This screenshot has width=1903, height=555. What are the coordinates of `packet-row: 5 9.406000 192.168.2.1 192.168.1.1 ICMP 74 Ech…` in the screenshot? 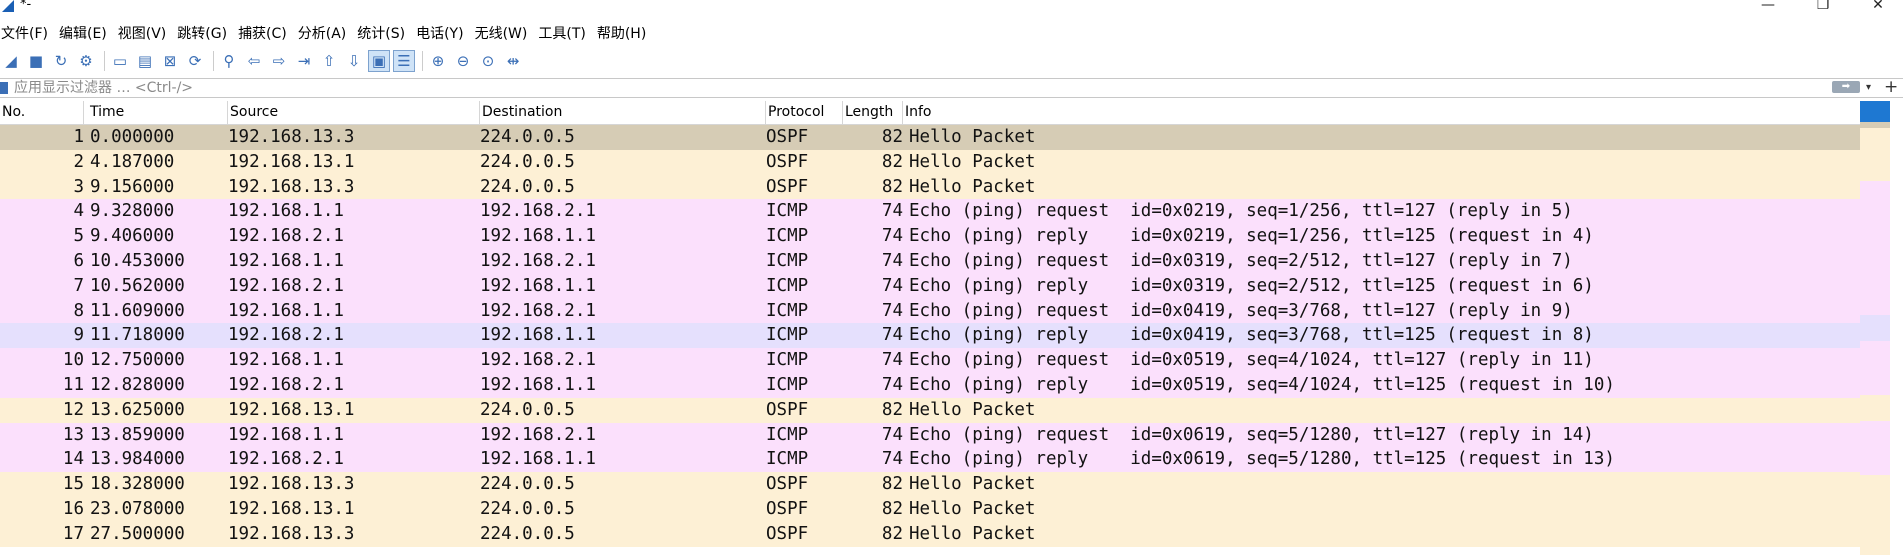 It's located at (930, 236).